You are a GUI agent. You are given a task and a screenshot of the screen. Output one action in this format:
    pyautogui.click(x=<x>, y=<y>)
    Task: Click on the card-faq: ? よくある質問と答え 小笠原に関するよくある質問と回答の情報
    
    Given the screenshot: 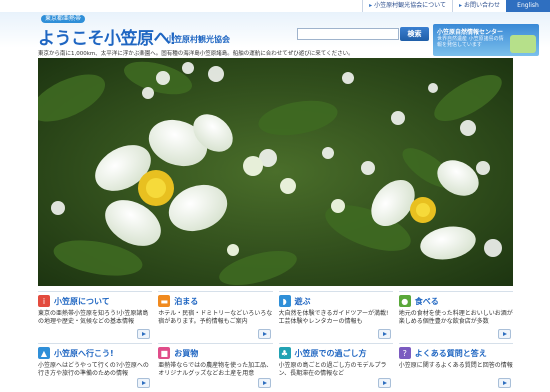 What is the action you would take?
    pyautogui.click(x=455, y=367)
    